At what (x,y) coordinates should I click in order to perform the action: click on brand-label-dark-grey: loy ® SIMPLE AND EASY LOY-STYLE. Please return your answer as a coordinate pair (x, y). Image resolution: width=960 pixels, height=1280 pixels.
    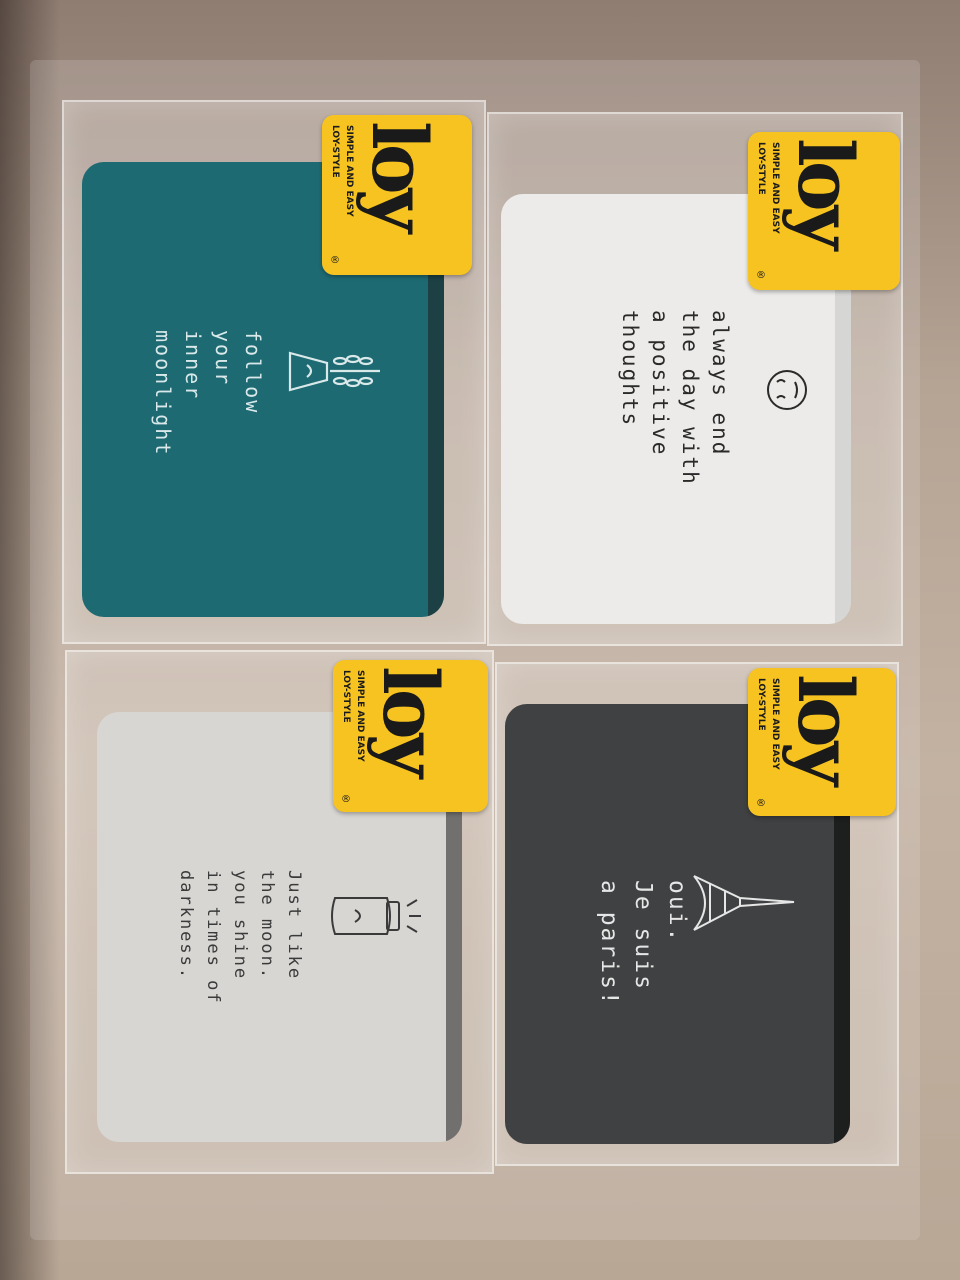
    Looking at the image, I should click on (822, 742).